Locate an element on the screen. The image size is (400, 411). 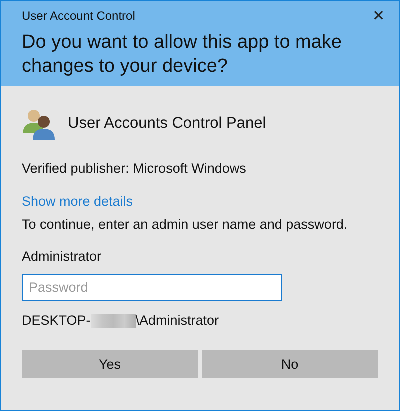
program-name: User Accounts Control Panel is located at coordinates (167, 124).